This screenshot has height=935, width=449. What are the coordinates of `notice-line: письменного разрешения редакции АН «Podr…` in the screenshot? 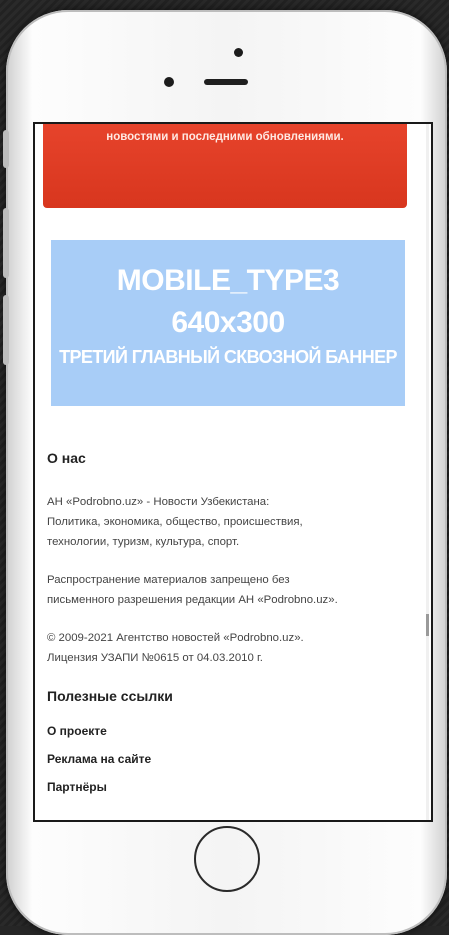 It's located at (192, 600).